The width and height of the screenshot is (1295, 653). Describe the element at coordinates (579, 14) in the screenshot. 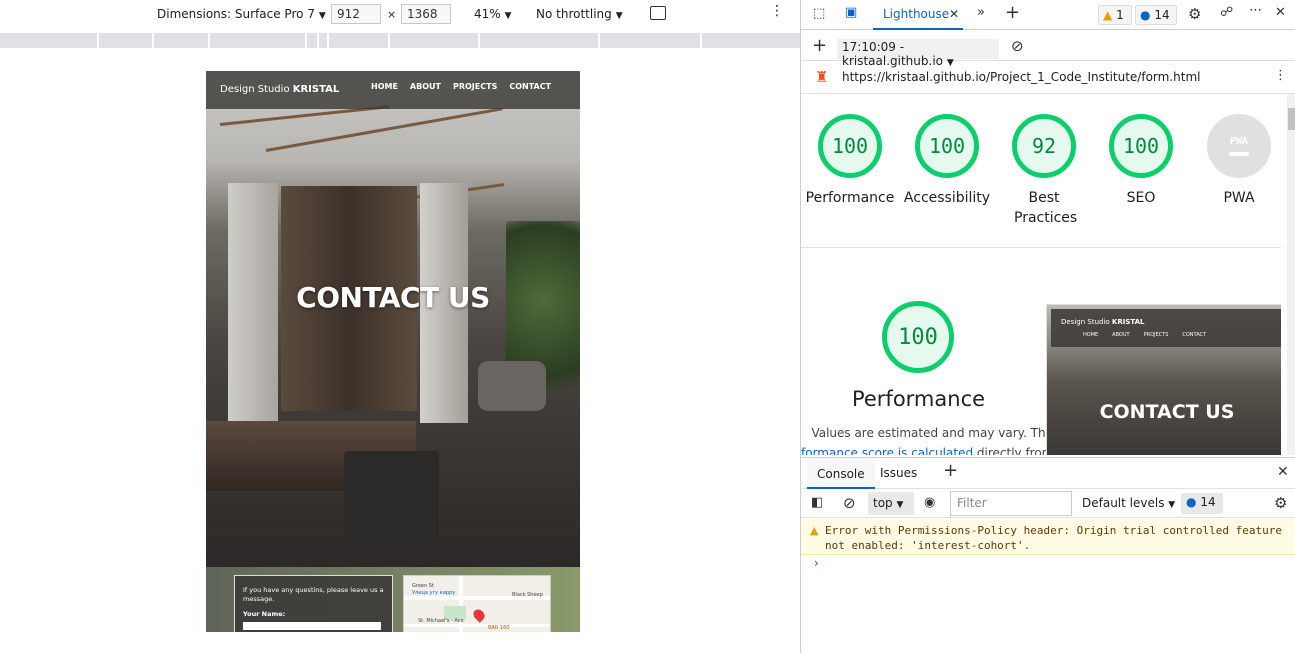

I see `throttling-select: No throttling ▼` at that location.